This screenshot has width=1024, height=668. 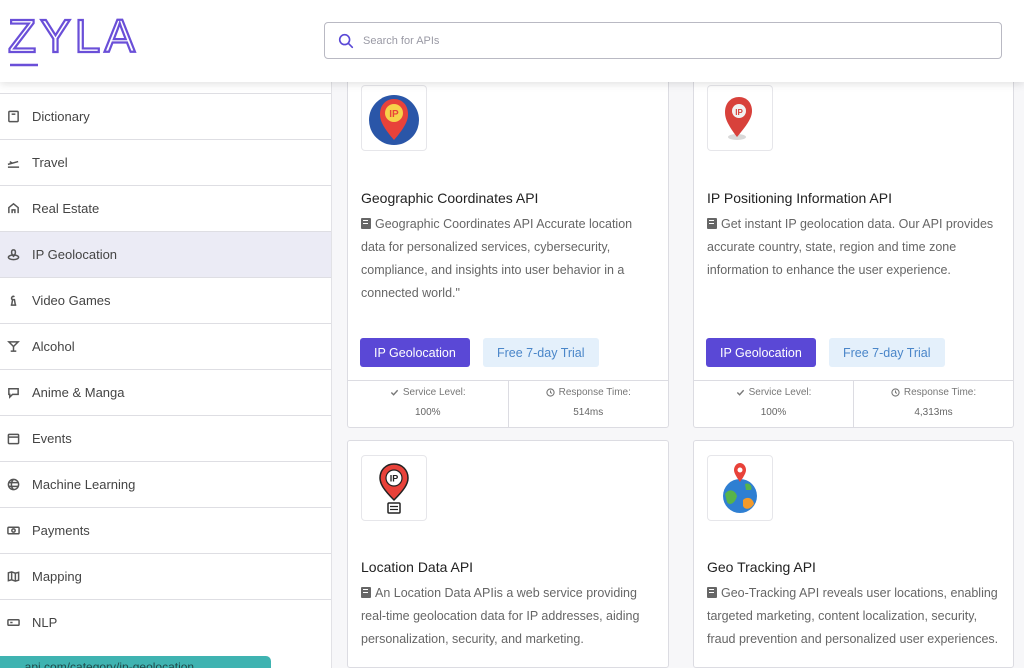 I want to click on api-title: Location Data API, so click(x=417, y=567).